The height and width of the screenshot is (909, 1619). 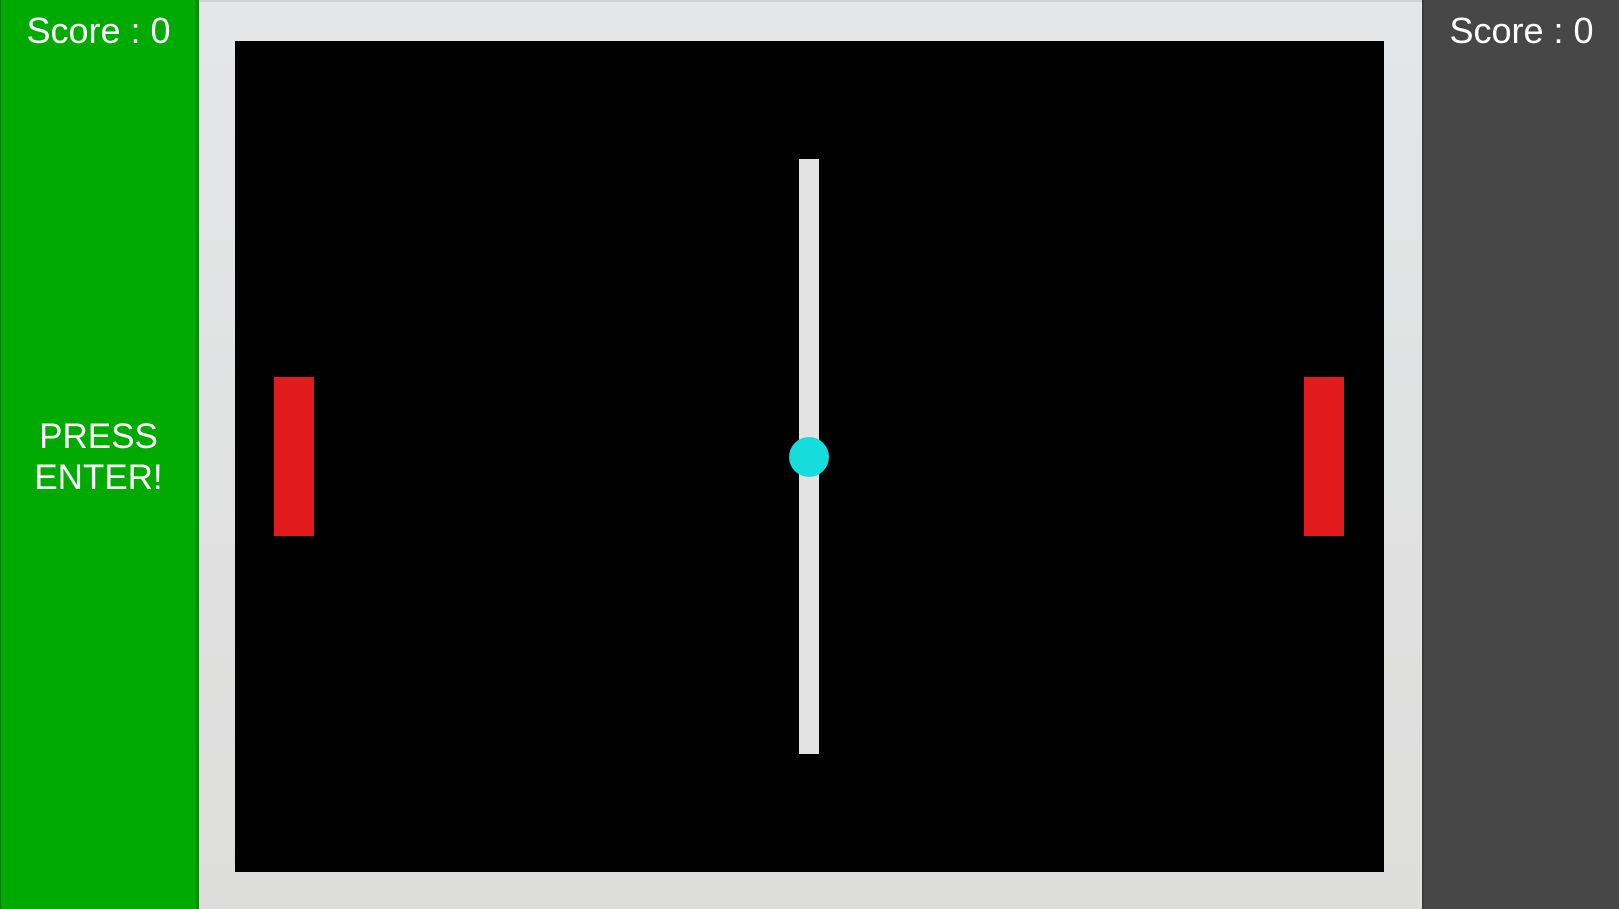 I want to click on right-player-panel: Score : 0, so click(x=1520, y=454).